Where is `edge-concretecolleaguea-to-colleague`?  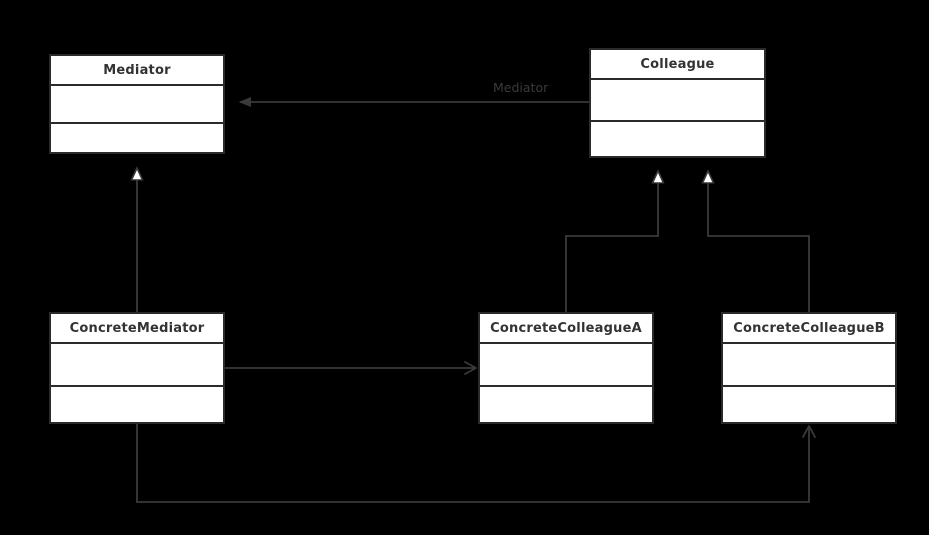
edge-concretecolleaguea-to-colleague is located at coordinates (611, 241).